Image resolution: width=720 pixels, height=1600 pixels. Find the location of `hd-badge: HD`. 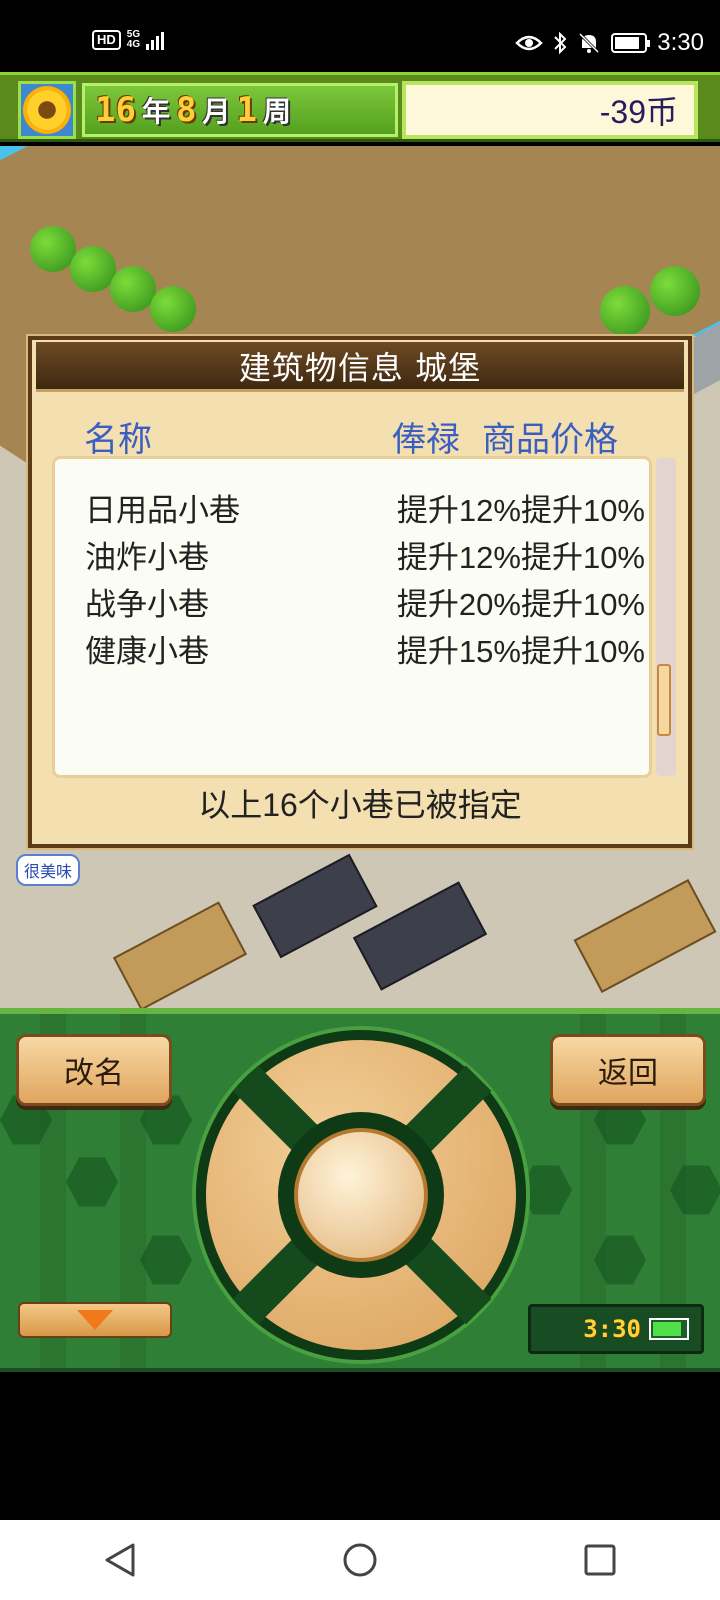

hd-badge: HD is located at coordinates (106, 40).